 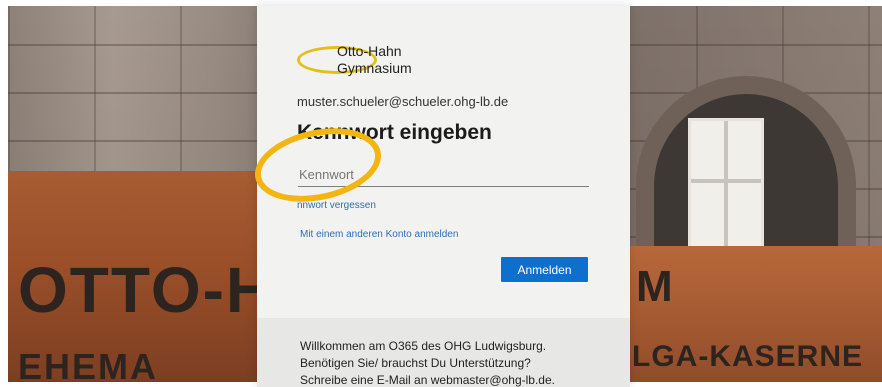 What do you see at coordinates (88, 364) in the screenshot?
I see `sign-text-left-bottom: EHEMA` at bounding box center [88, 364].